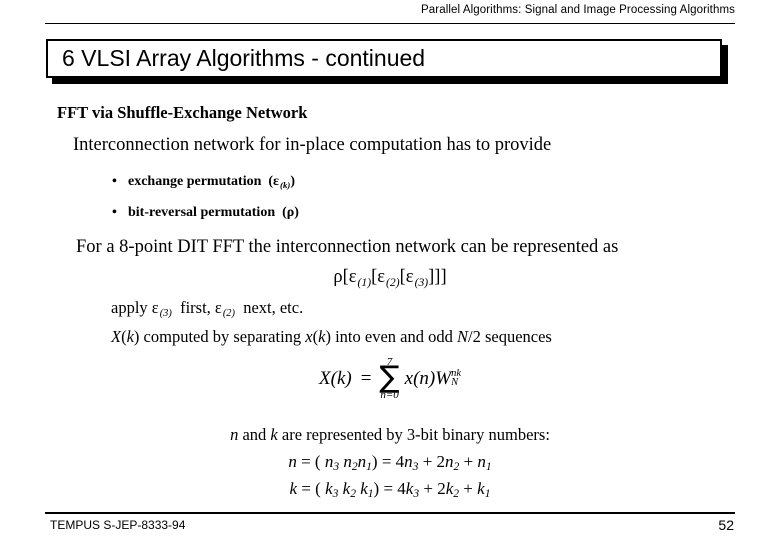  Describe the element at coordinates (362, 461) in the screenshot. I see `n-eq-digit-1: n` at that location.